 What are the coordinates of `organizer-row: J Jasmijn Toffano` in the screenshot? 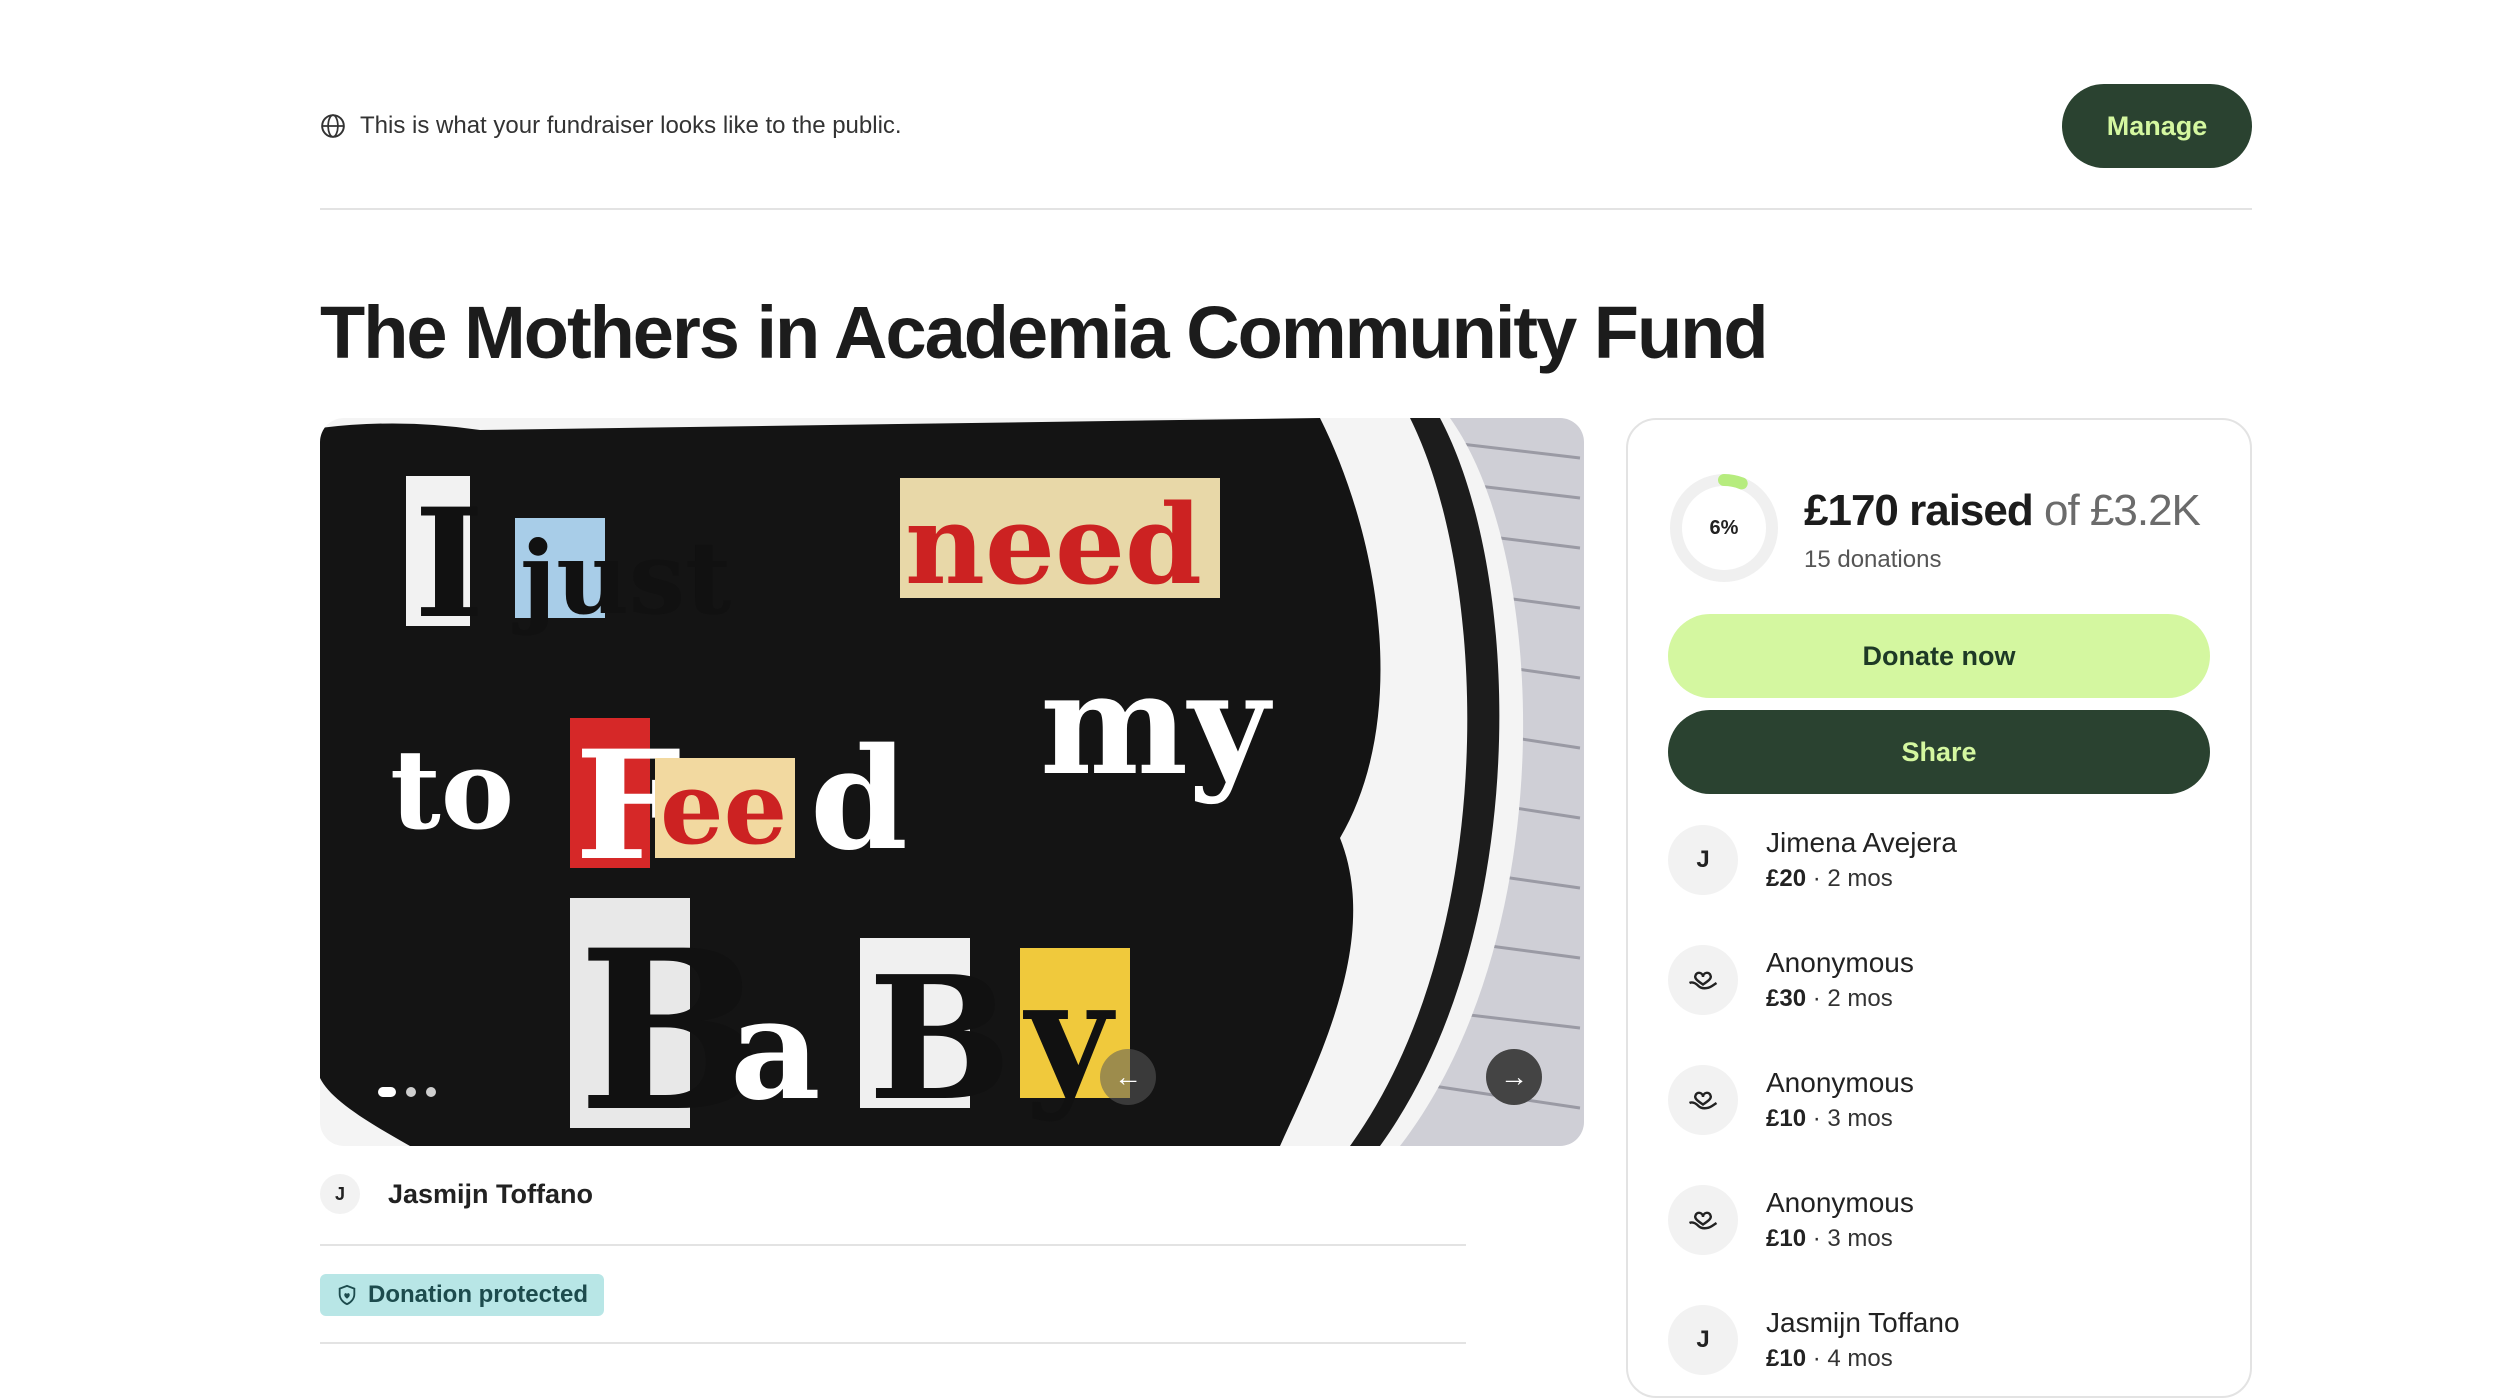 It's located at (456, 1194).